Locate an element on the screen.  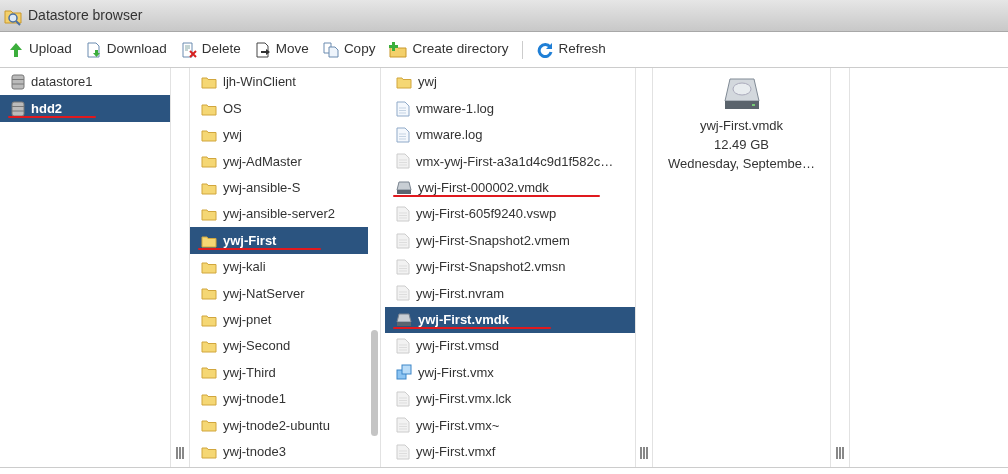
list-item: ywj-First.vmx is located at coordinates (510, 372).